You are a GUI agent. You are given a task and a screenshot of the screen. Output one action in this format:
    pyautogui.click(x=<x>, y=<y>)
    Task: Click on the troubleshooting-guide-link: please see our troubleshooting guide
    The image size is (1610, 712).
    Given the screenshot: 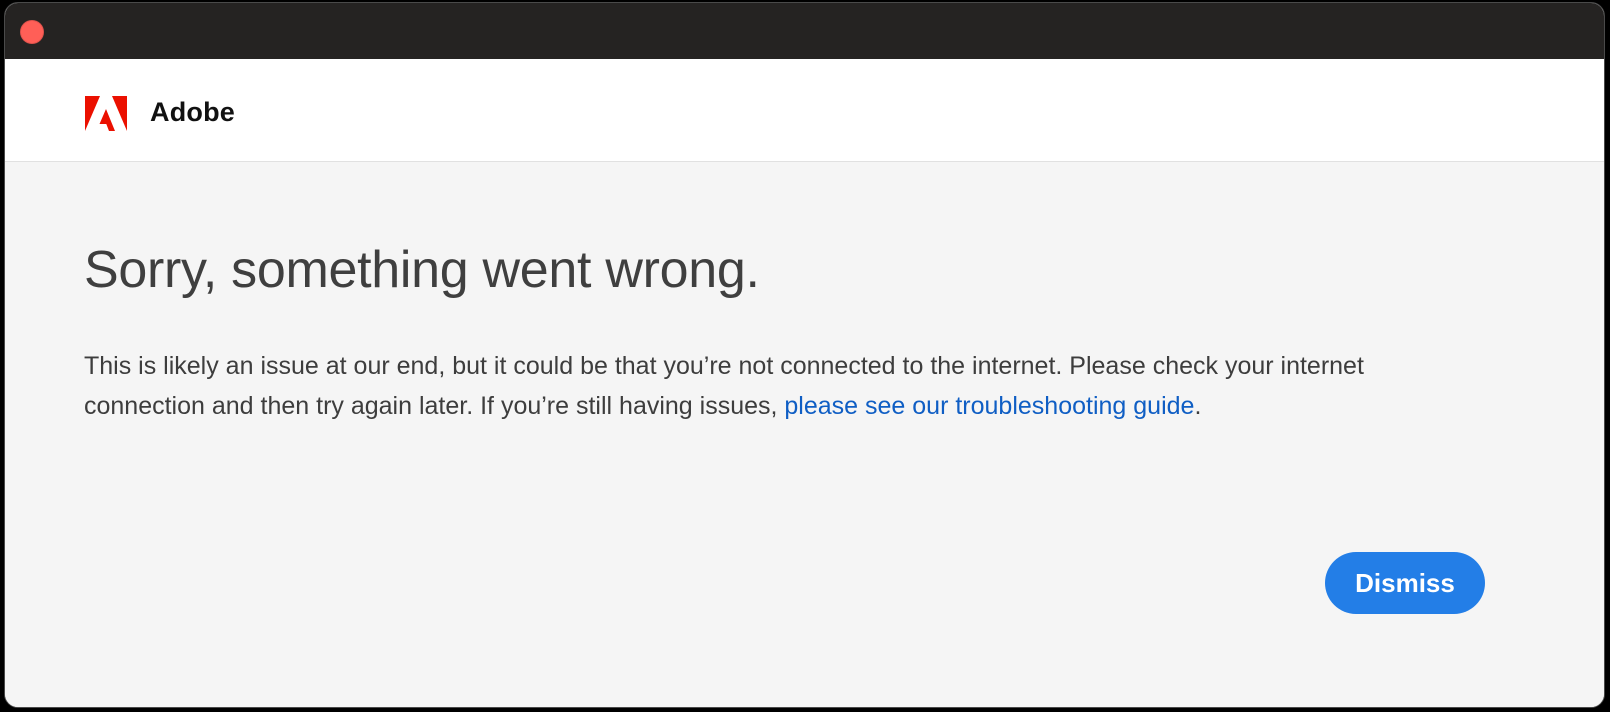 What is the action you would take?
    pyautogui.click(x=989, y=406)
    